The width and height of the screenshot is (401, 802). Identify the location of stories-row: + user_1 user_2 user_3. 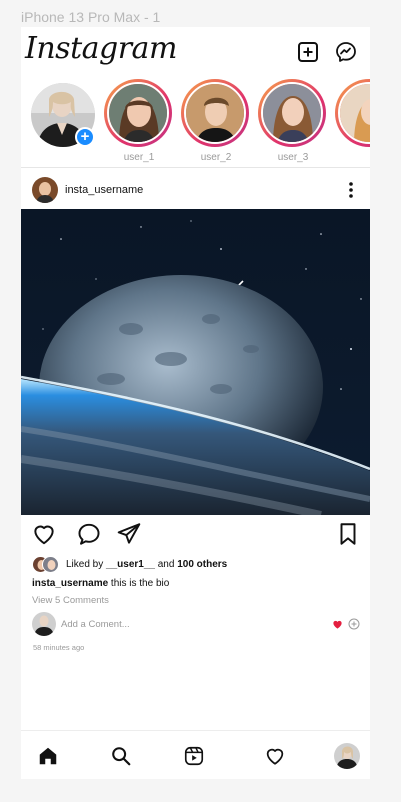
(195, 123).